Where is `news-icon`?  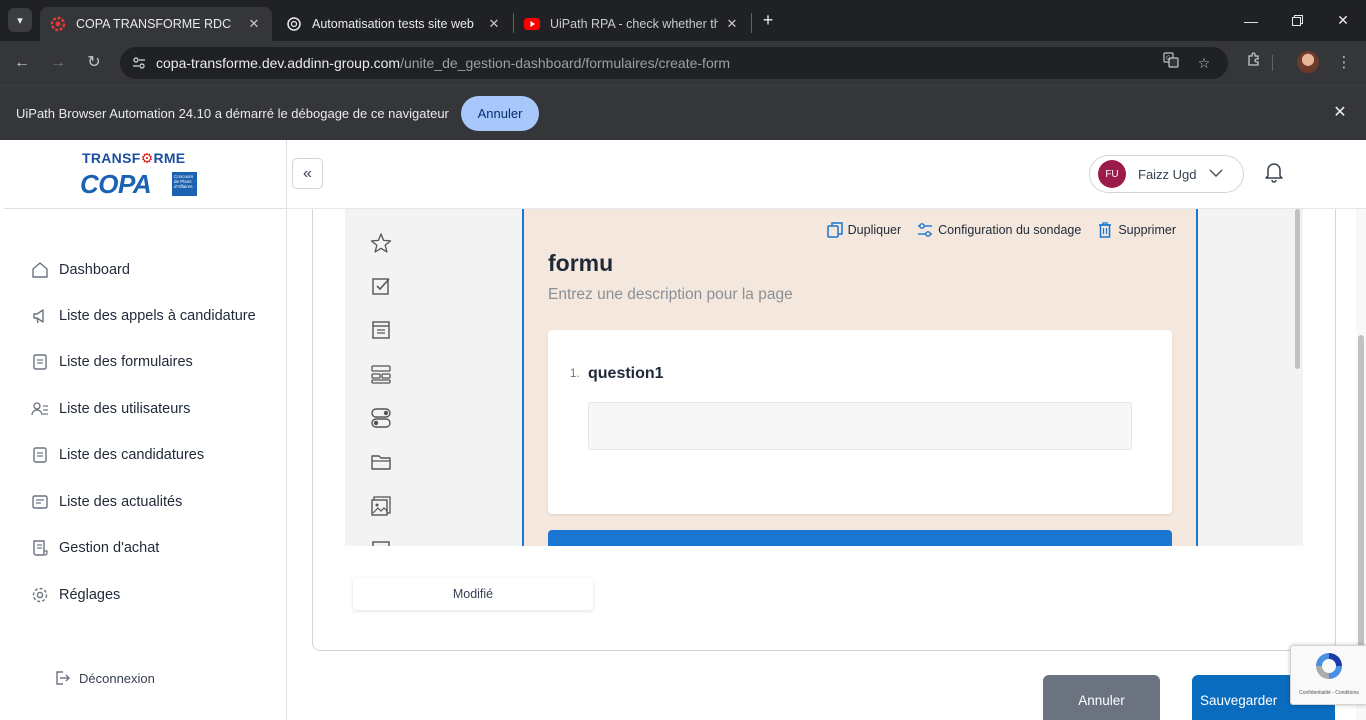
news-icon is located at coordinates (40, 502).